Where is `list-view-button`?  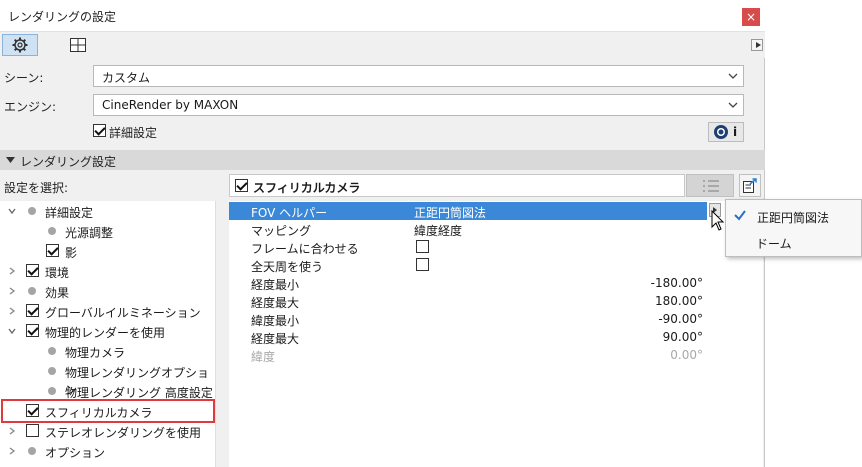 list-view-button is located at coordinates (710, 185).